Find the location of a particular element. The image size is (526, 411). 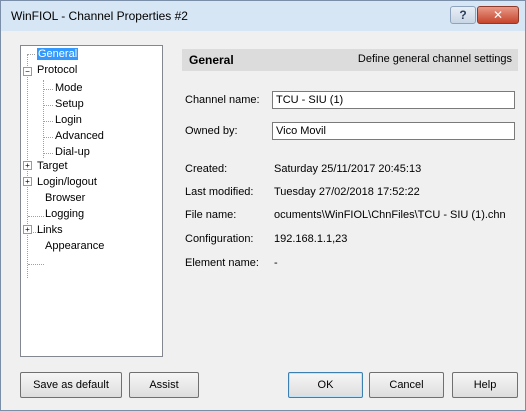

title-bar: WinFIOL - Channel Properties #2 ? ✕ is located at coordinates (263, 16).